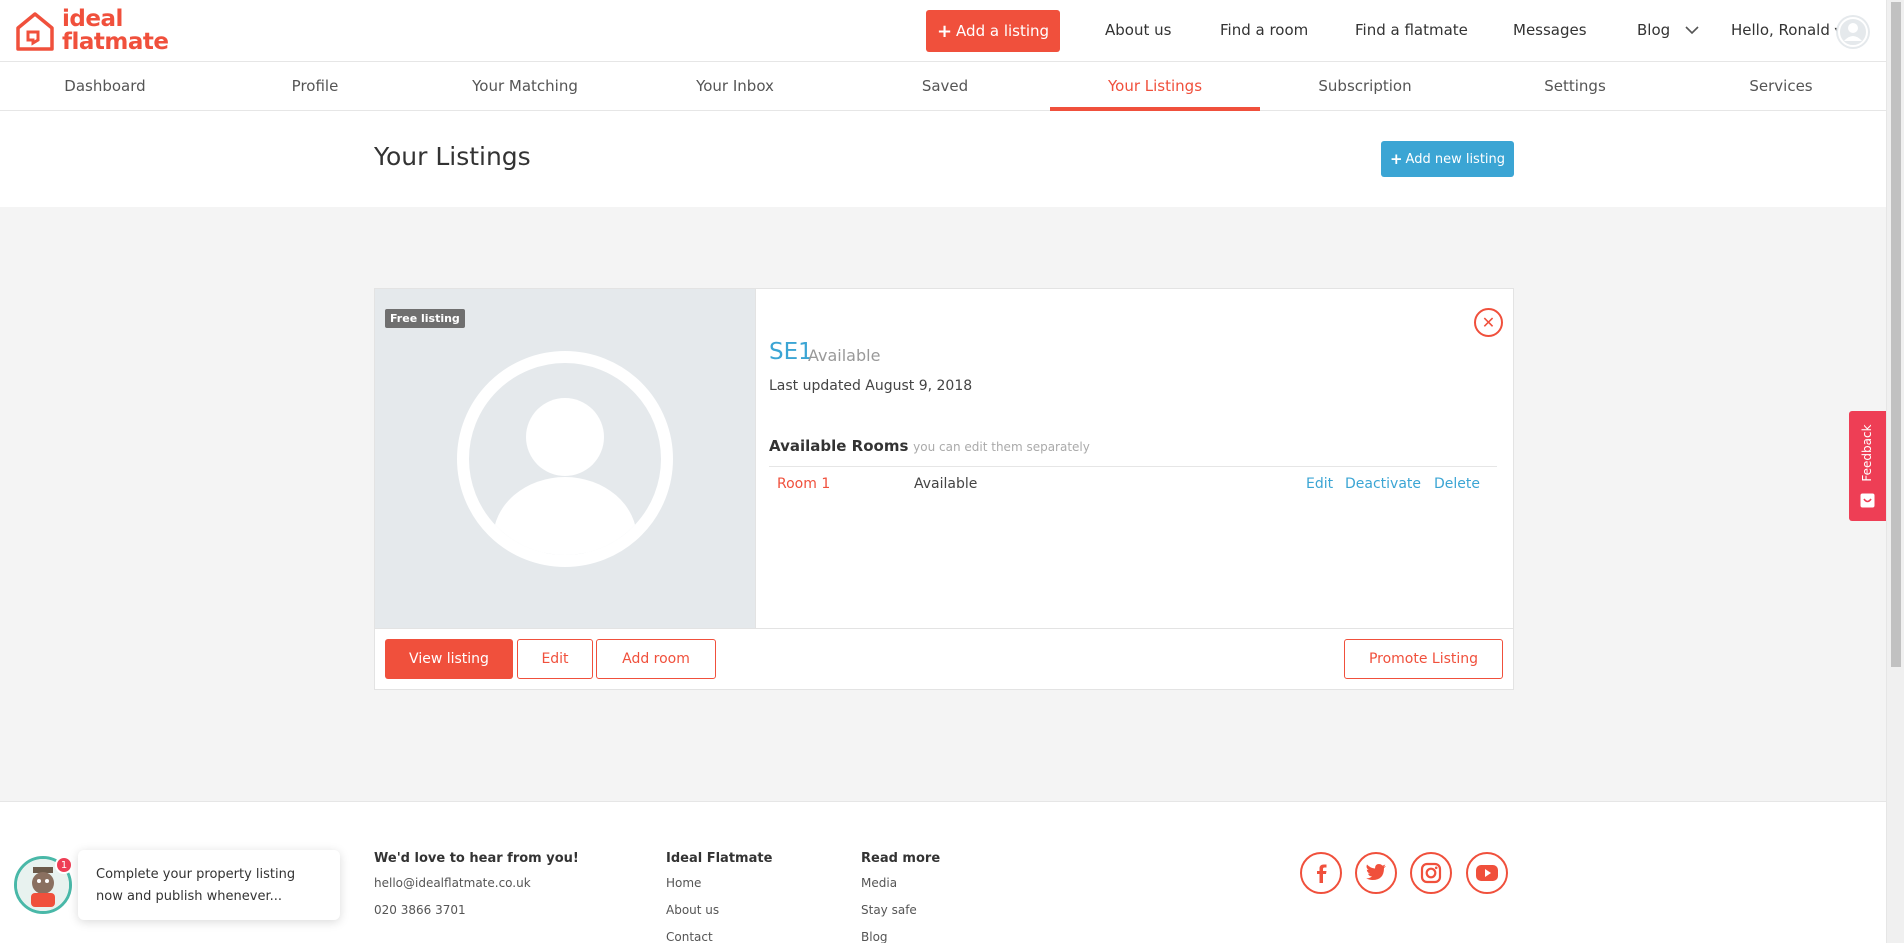 The height and width of the screenshot is (943, 1904). I want to click on avatar, so click(1853, 32).